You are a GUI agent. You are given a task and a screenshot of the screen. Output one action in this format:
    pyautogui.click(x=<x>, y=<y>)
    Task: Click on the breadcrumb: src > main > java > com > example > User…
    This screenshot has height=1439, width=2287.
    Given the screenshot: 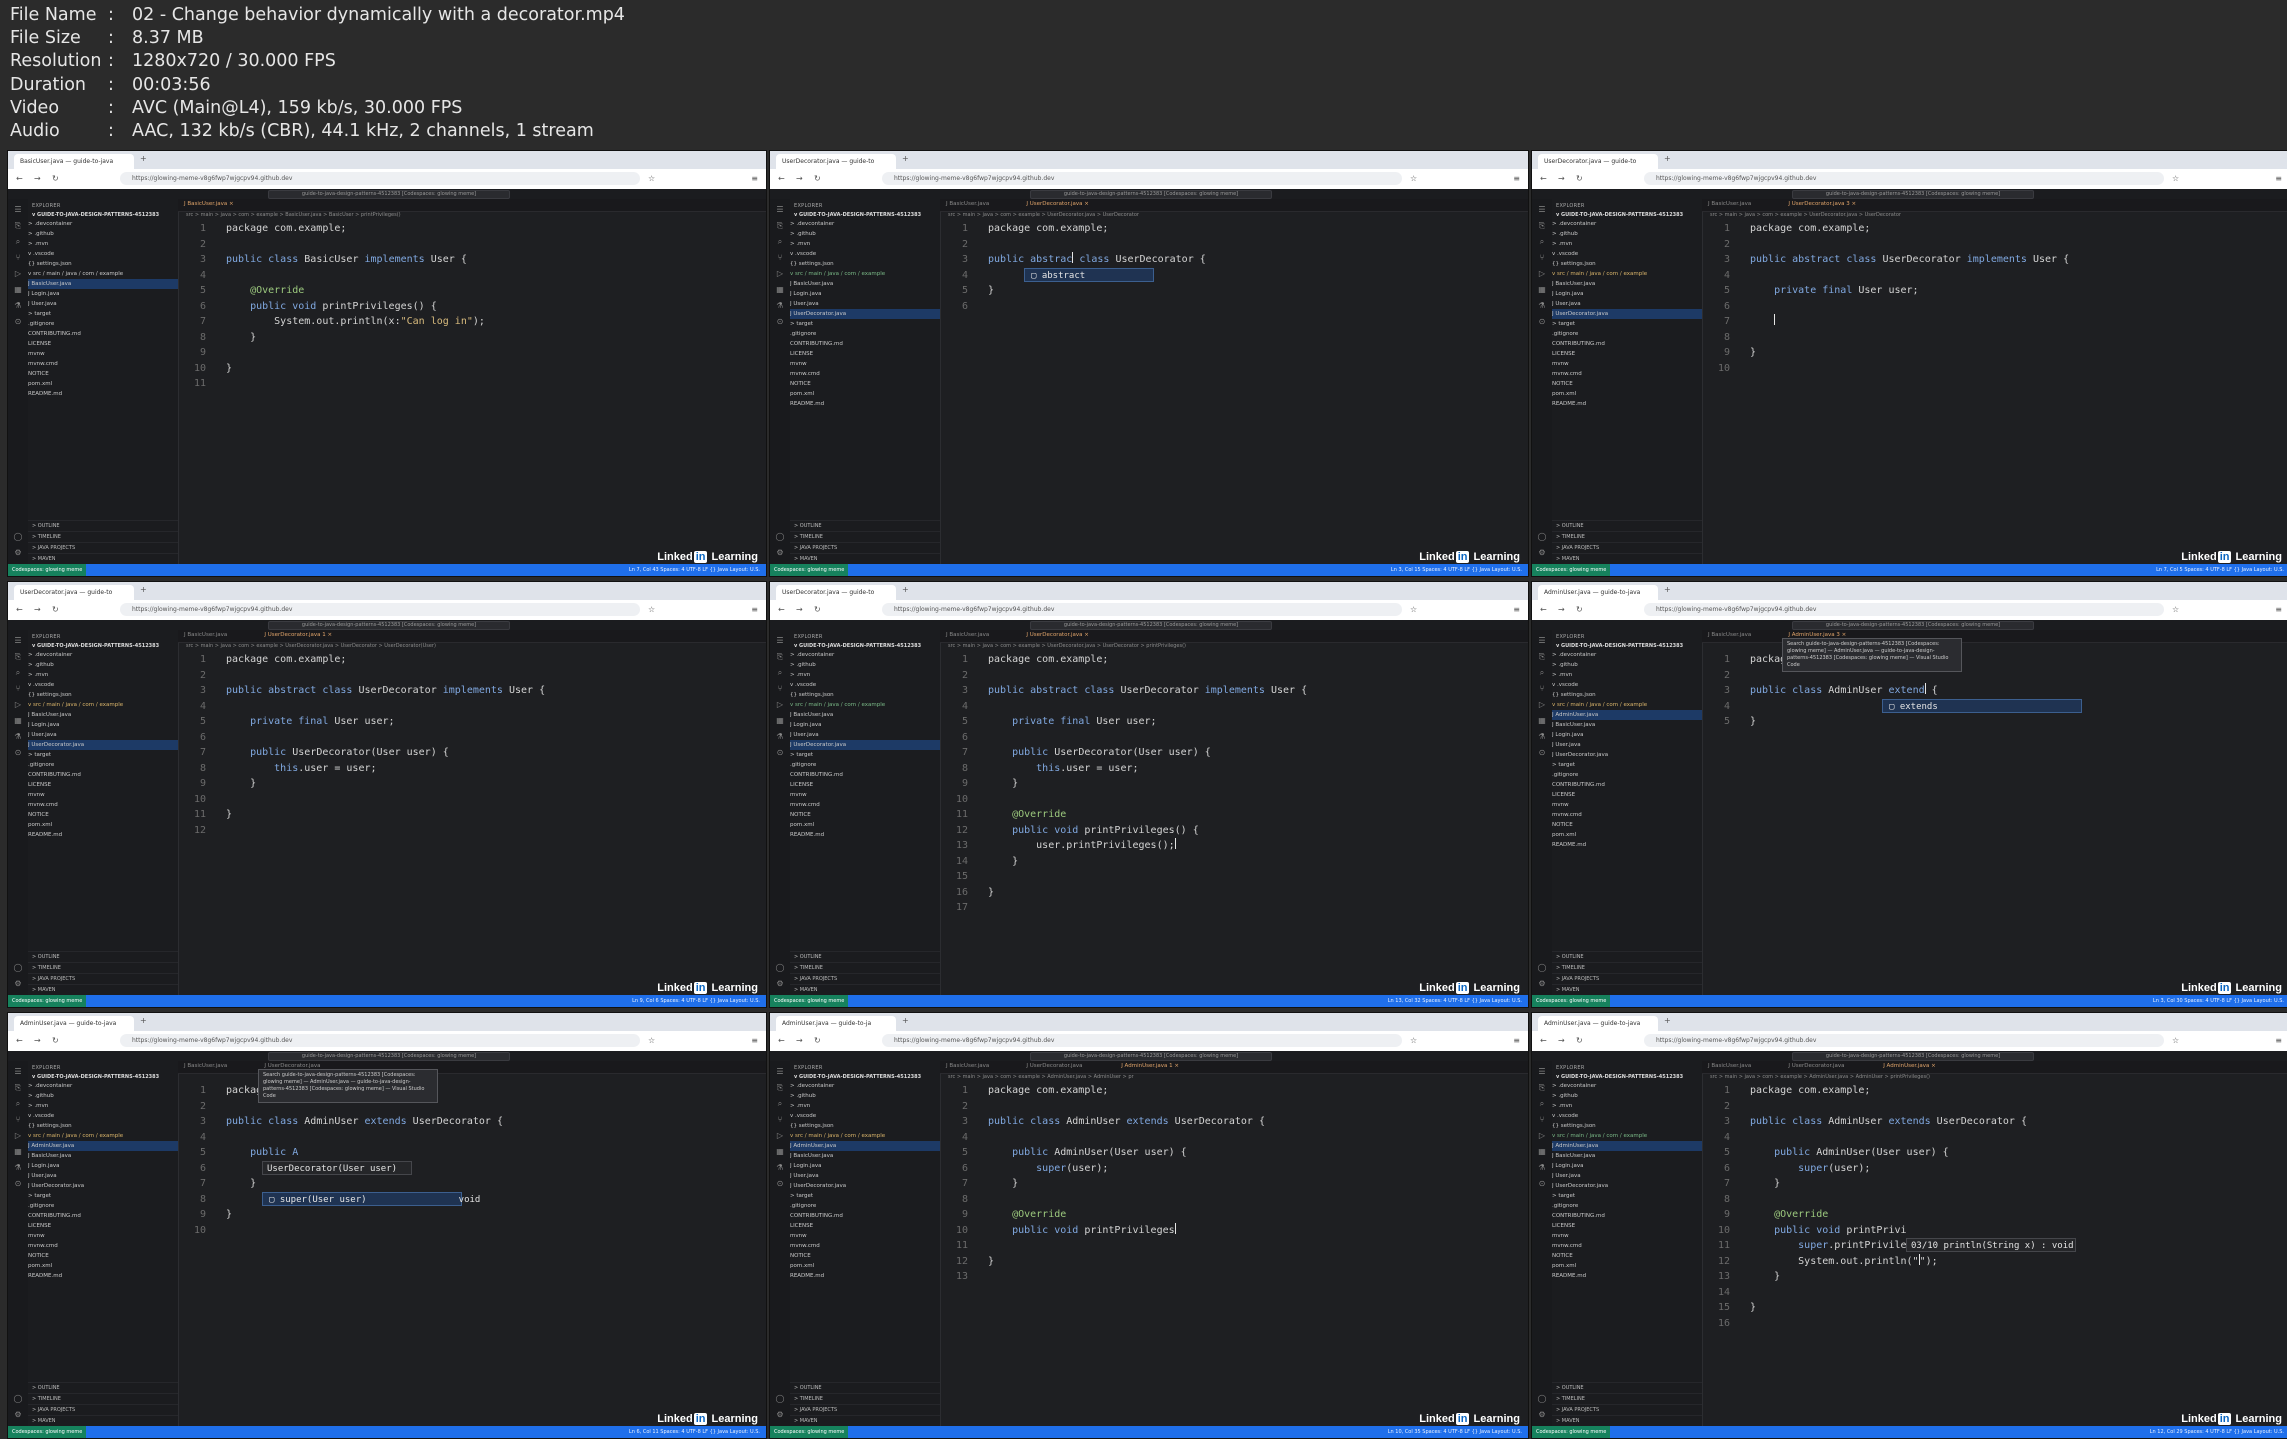 What is the action you would take?
    pyautogui.click(x=1805, y=215)
    